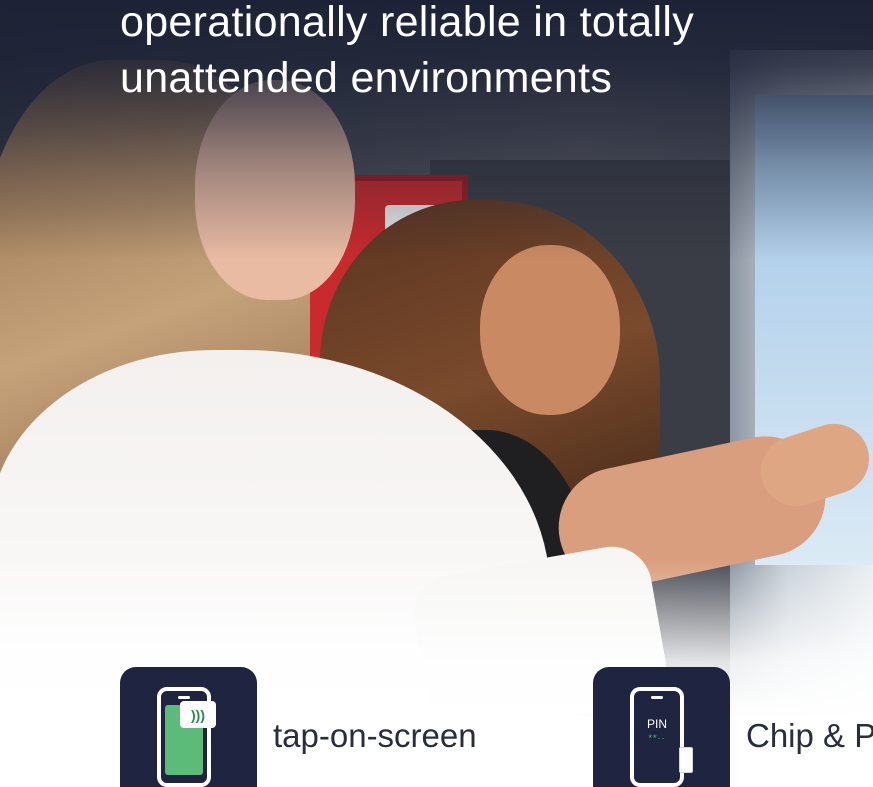  I want to click on person-right-face, so click(550, 330).